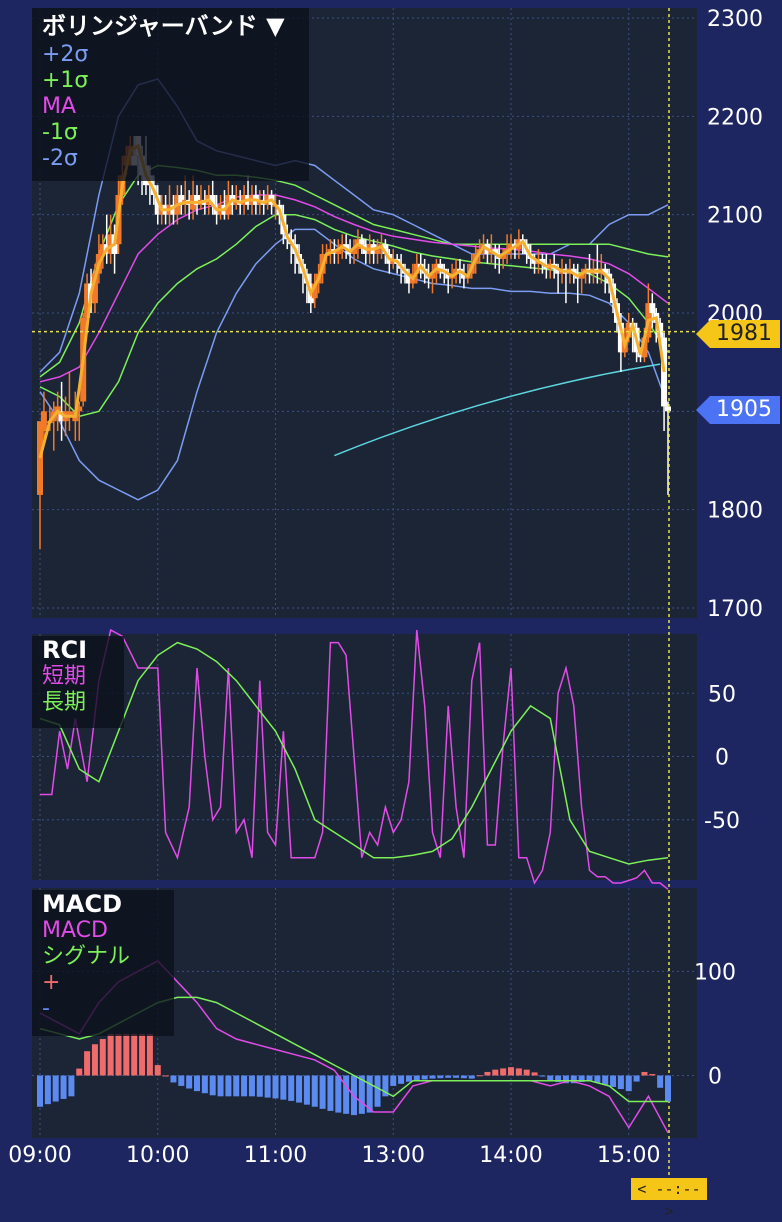 The height and width of the screenshot is (1222, 782). Describe the element at coordinates (170, 25) in the screenshot. I see `bollinger-title: ボリンジャーバンド ▼` at that location.